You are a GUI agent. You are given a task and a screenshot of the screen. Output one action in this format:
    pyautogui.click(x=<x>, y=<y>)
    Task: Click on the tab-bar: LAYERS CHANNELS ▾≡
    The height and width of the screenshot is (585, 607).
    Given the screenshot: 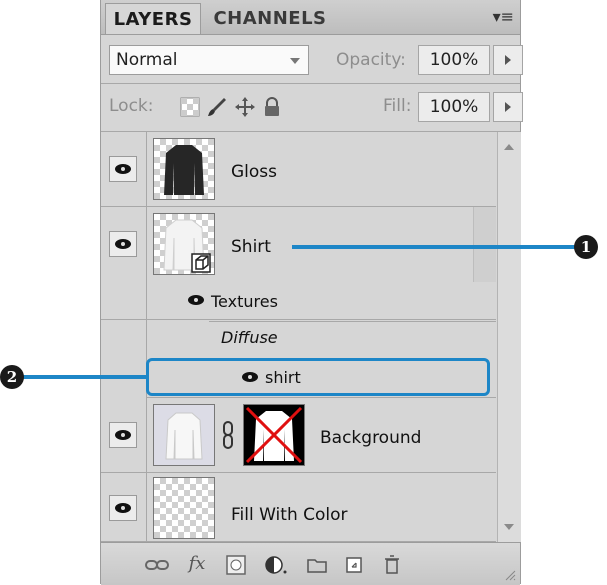 What is the action you would take?
    pyautogui.click(x=310, y=17)
    